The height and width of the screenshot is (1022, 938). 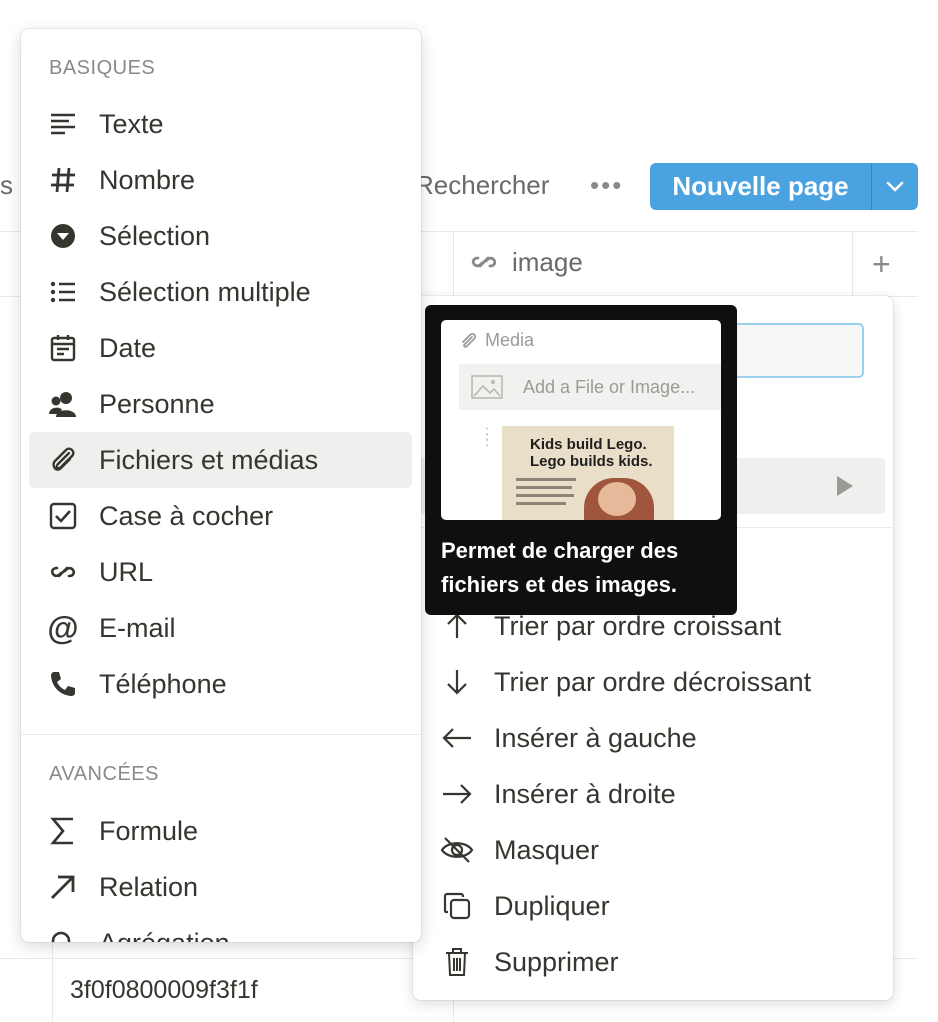 I want to click on duplicate-item: Dupliquer, so click(x=525, y=906).